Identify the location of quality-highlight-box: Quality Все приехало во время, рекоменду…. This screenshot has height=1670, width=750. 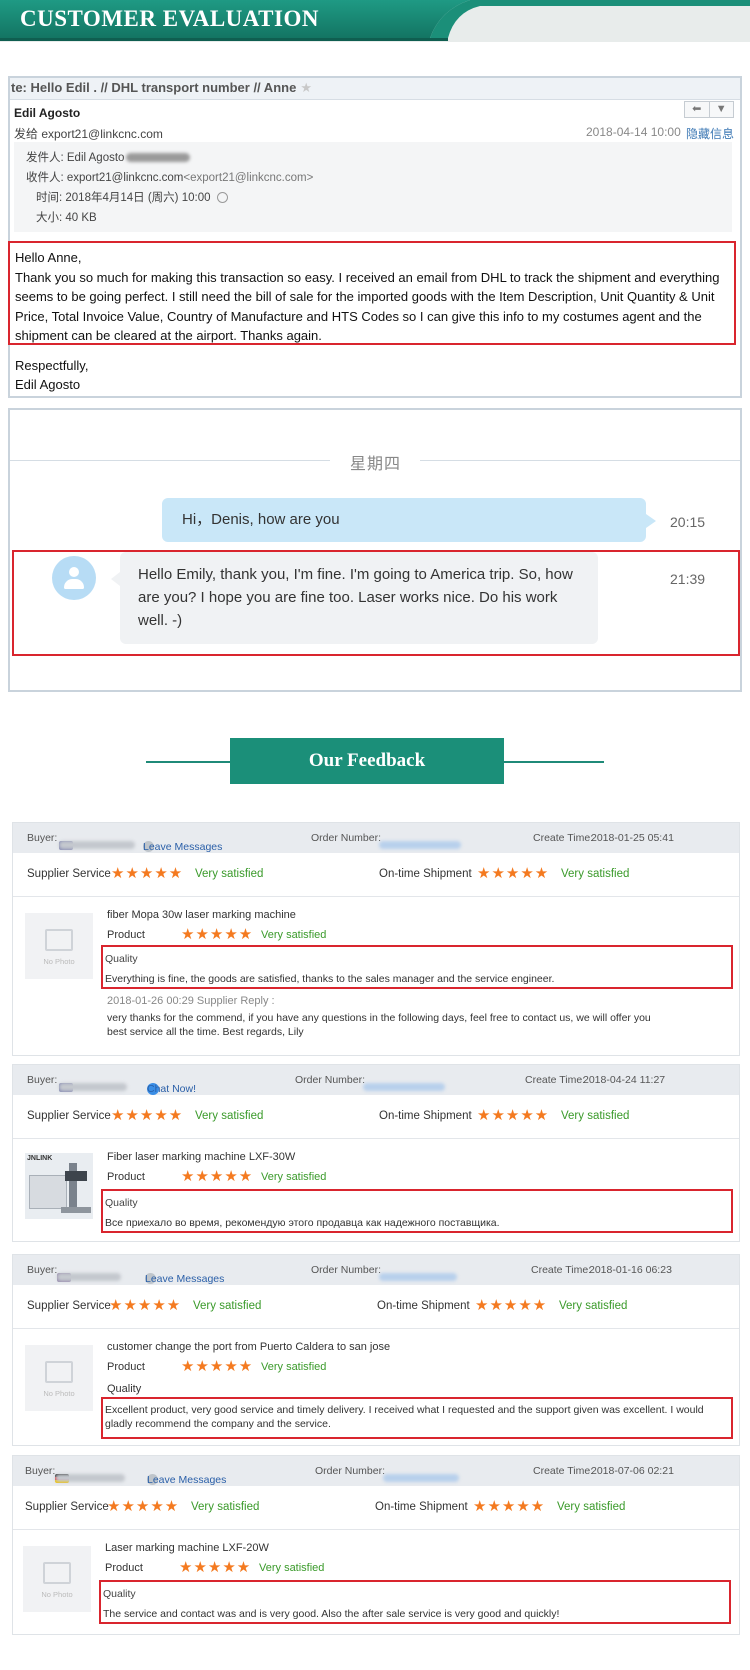
(417, 1211).